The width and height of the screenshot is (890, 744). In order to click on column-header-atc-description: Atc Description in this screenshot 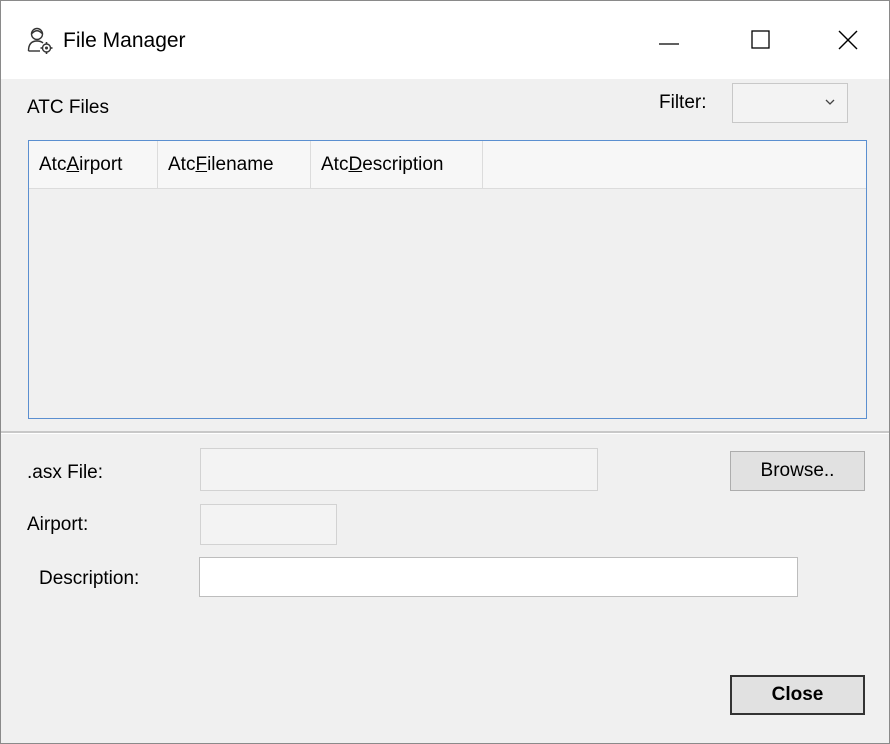, I will do `click(397, 164)`.